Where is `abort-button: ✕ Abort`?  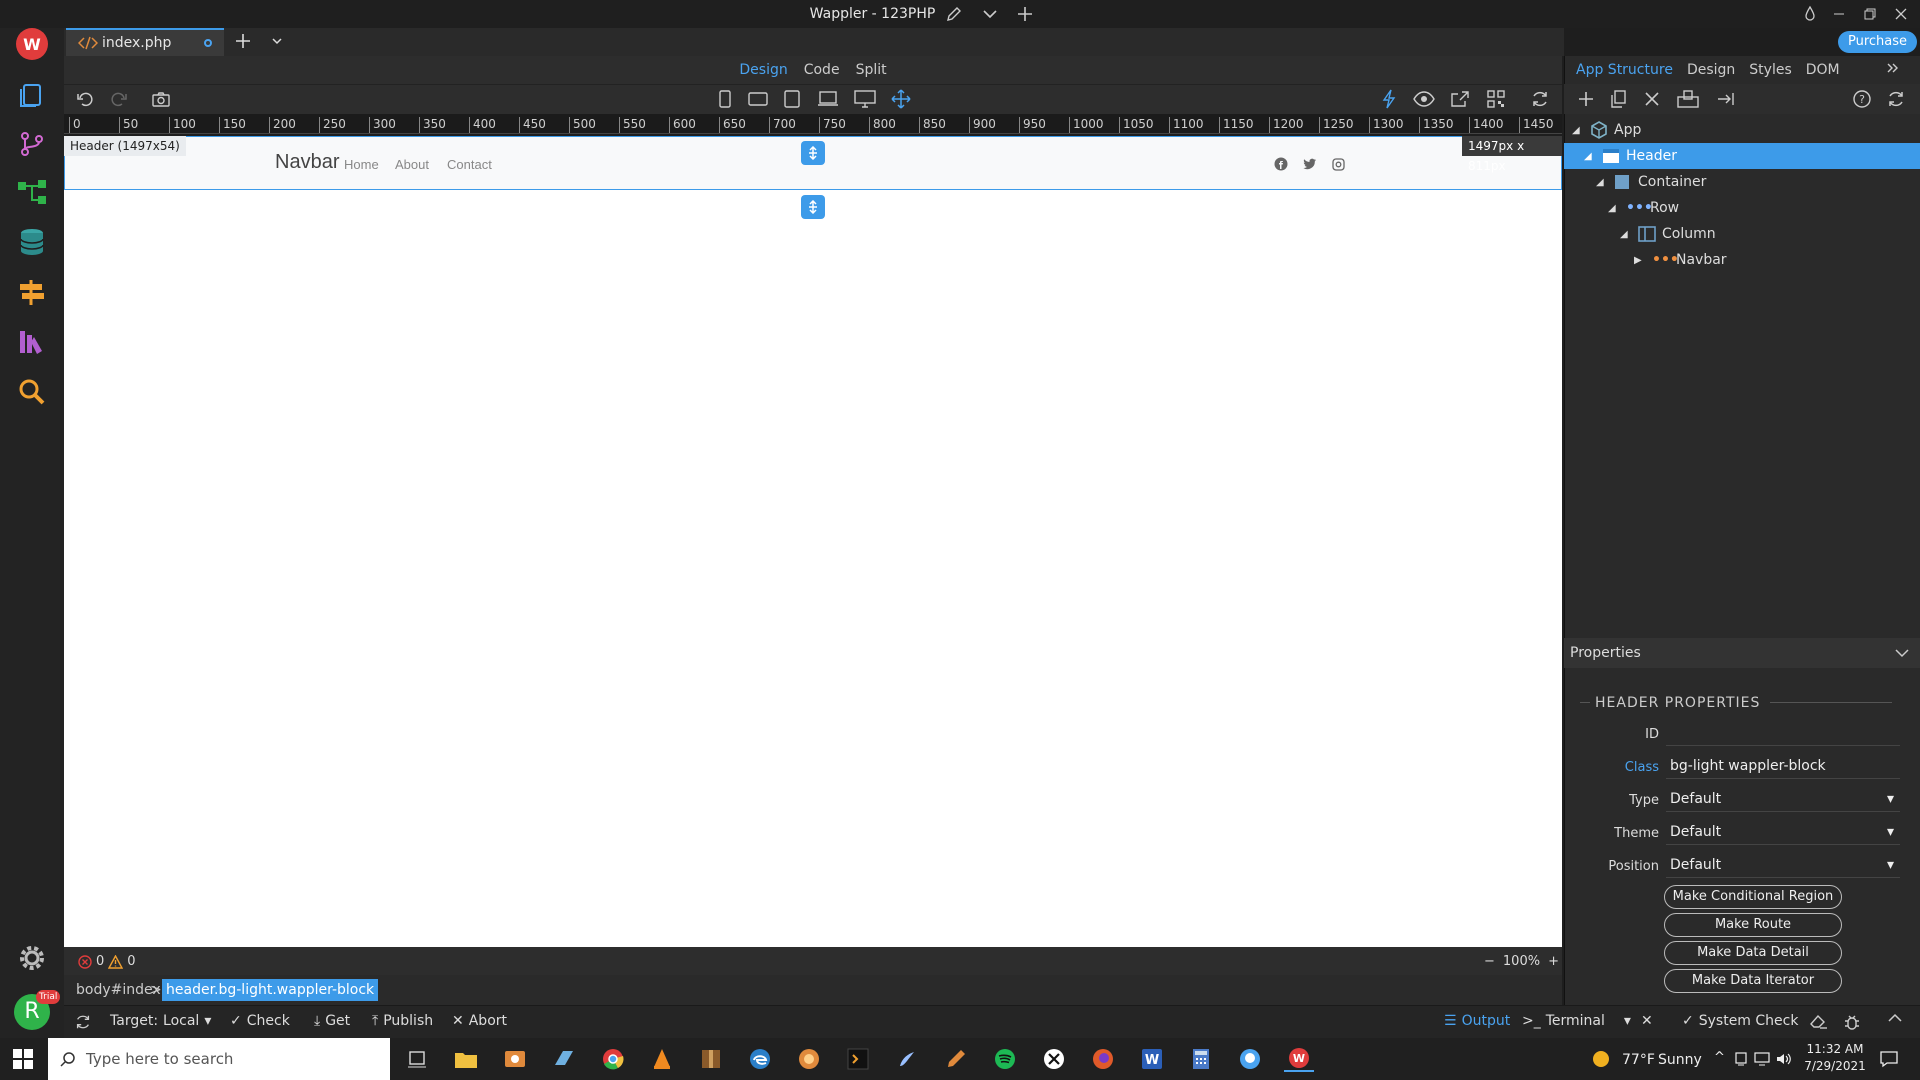
abort-button: ✕ Abort is located at coordinates (479, 1021).